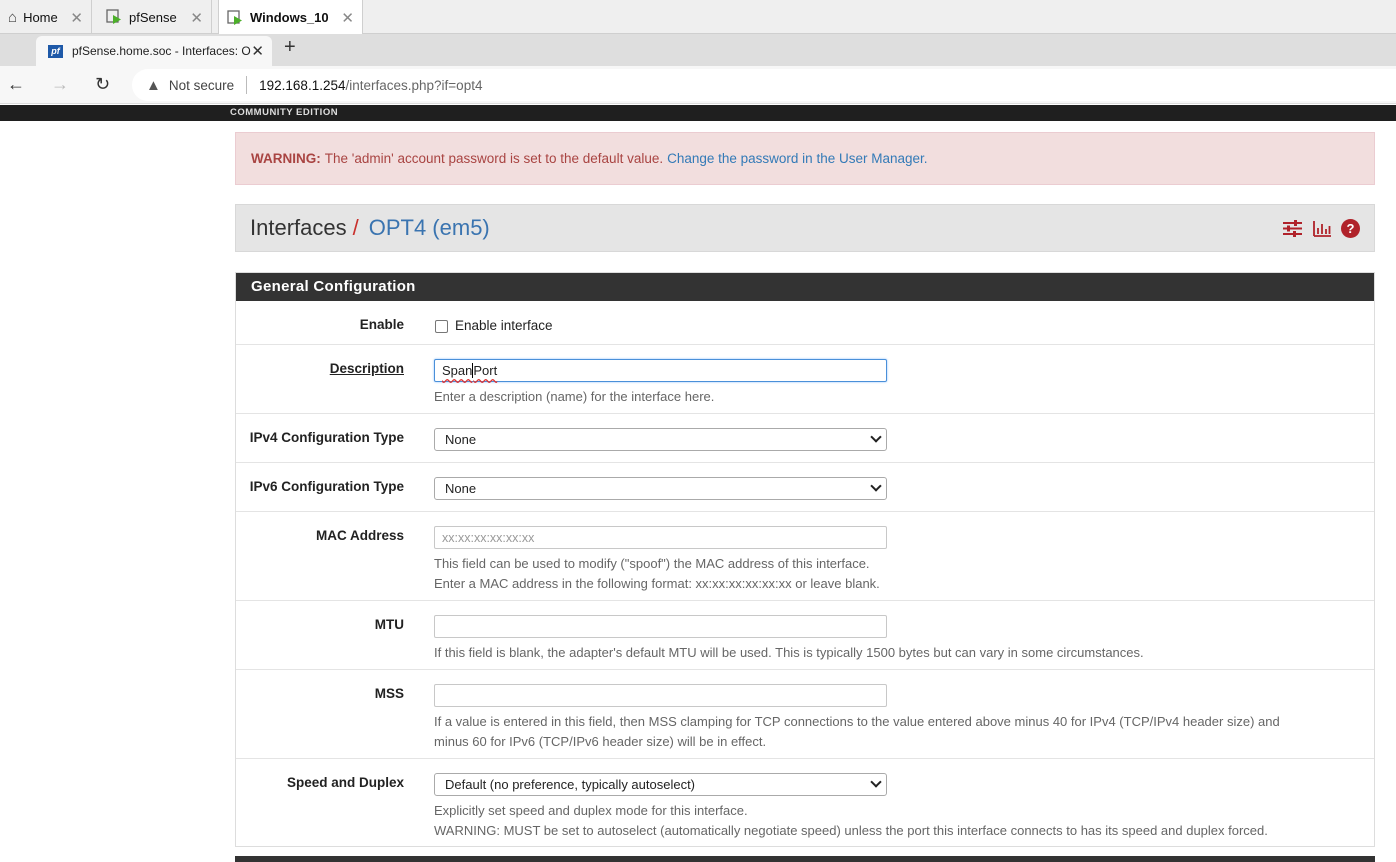  I want to click on back-icon: ←, so click(16, 84).